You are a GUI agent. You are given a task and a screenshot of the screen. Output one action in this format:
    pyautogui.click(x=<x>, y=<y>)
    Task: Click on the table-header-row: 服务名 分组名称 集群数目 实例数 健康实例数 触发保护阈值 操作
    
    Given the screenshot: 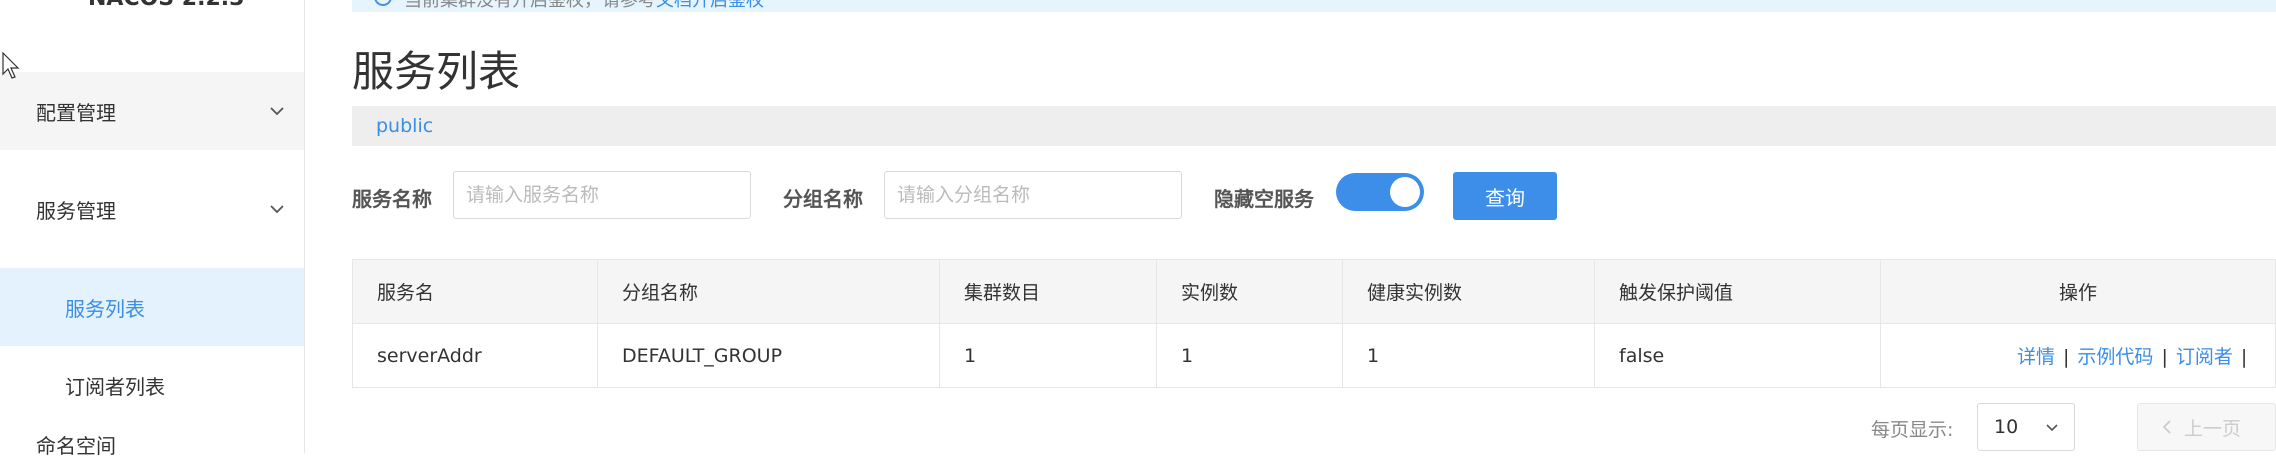 What is the action you would take?
    pyautogui.click(x=1314, y=291)
    